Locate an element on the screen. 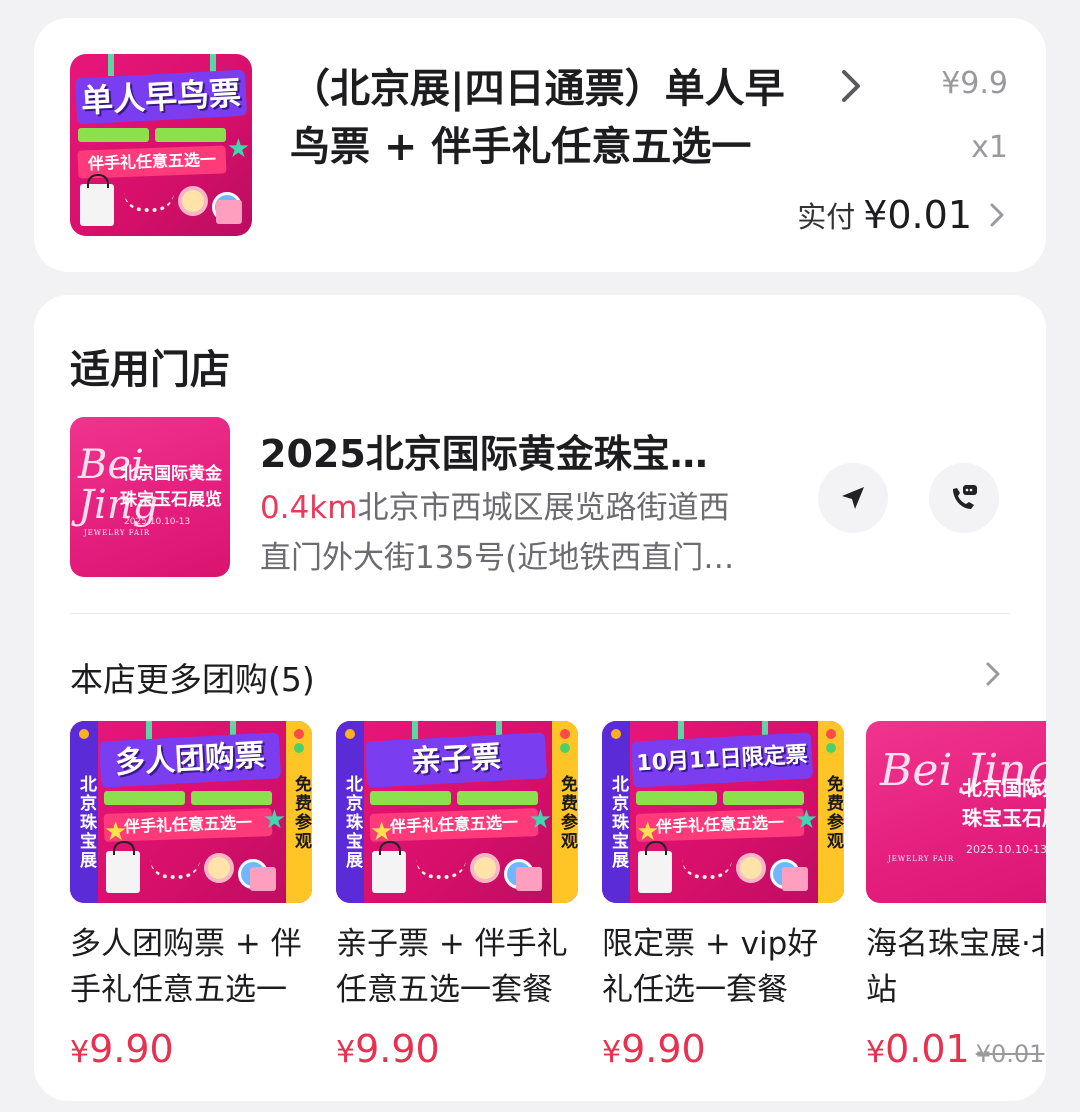 Image resolution: width=1080 pixels, height=1112 pixels. call-button is located at coordinates (964, 498).